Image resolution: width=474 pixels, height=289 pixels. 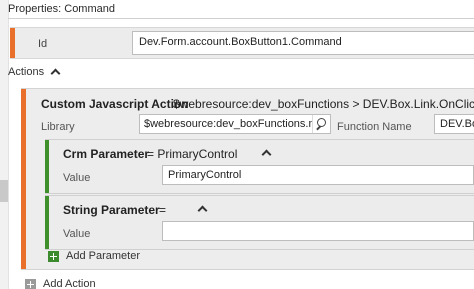 What do you see at coordinates (163, 210) in the screenshot?
I see `parameter-summary: =` at bounding box center [163, 210].